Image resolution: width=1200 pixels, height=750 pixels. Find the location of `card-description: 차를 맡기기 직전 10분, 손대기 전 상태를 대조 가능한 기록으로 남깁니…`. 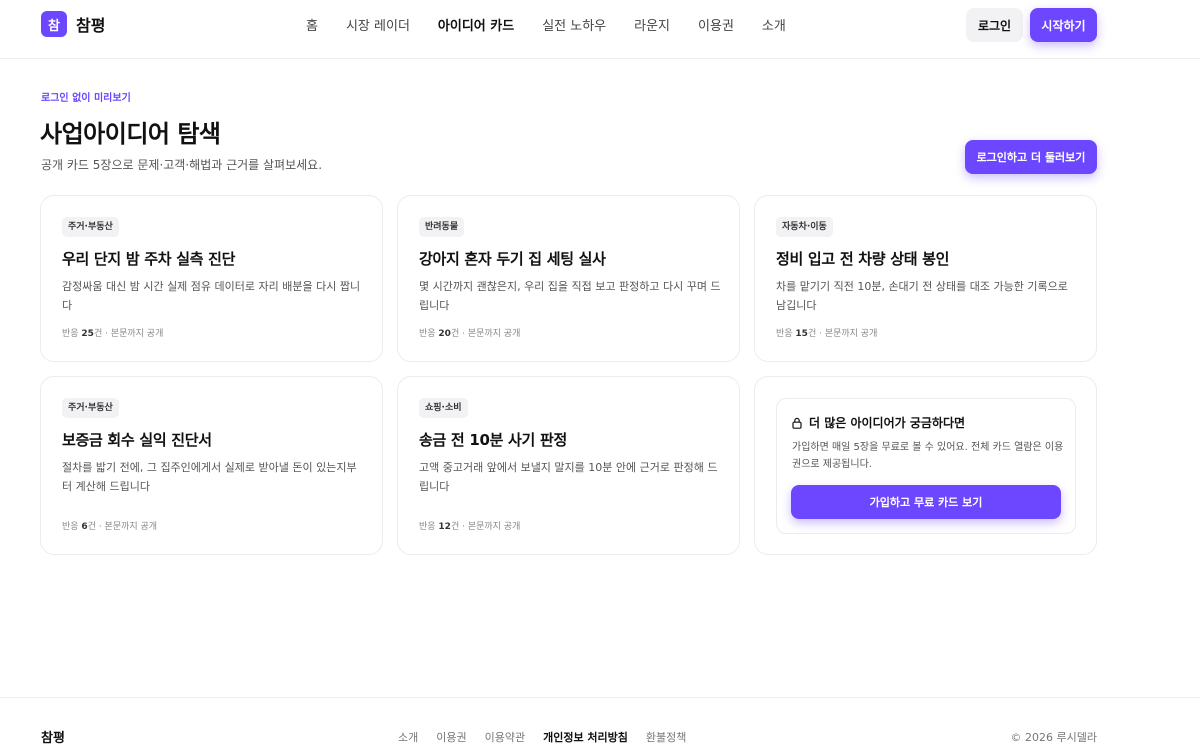

card-description: 차를 맡기기 직전 10분, 손대기 전 상태를 대조 가능한 기록으로 남깁니… is located at coordinates (922, 296).